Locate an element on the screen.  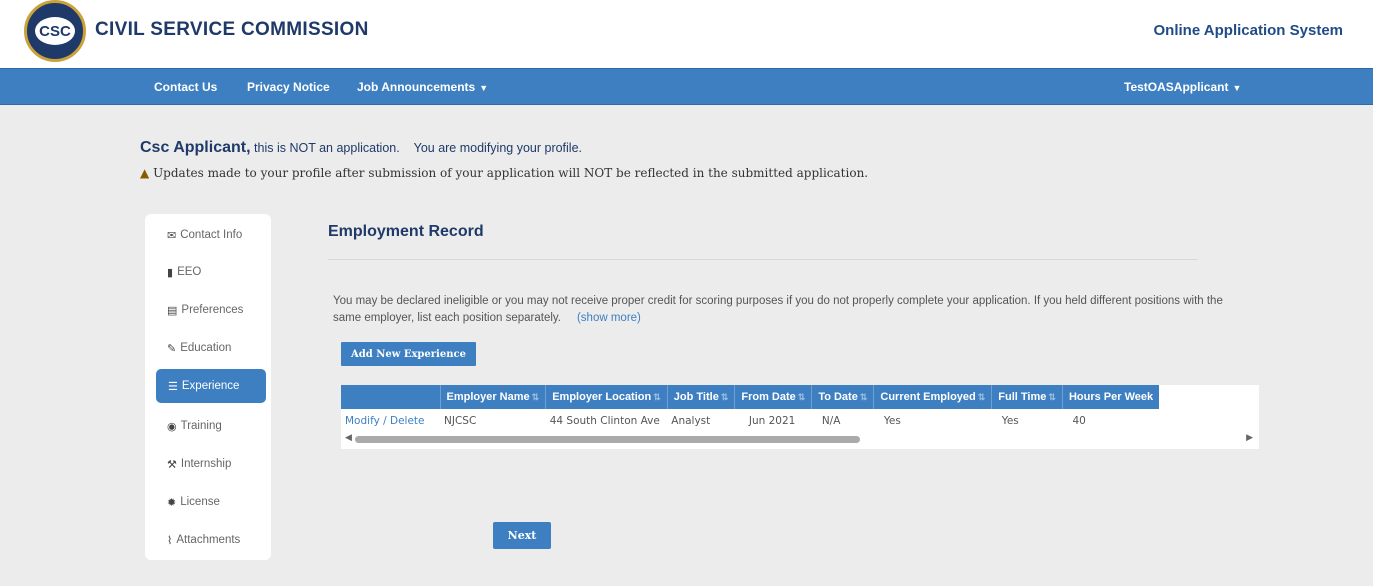
wrench-icon: ⚒ is located at coordinates (172, 464).